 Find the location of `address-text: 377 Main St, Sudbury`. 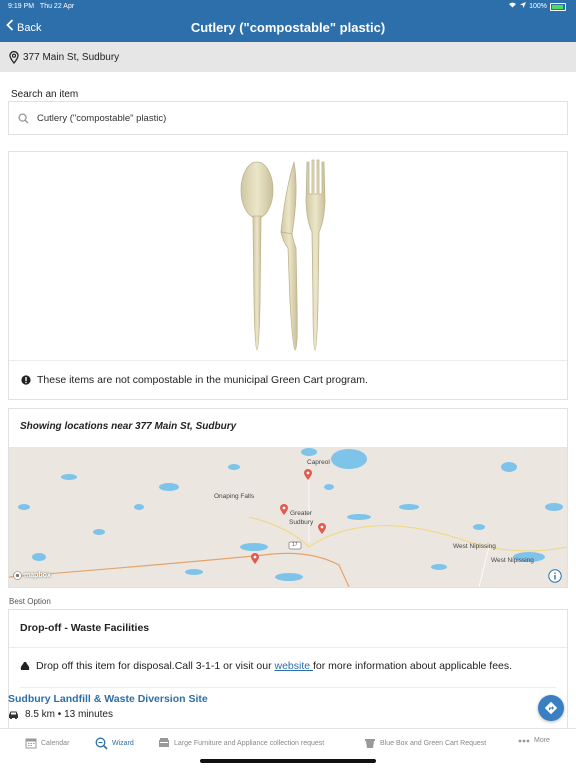

address-text: 377 Main St, Sudbury is located at coordinates (71, 57).